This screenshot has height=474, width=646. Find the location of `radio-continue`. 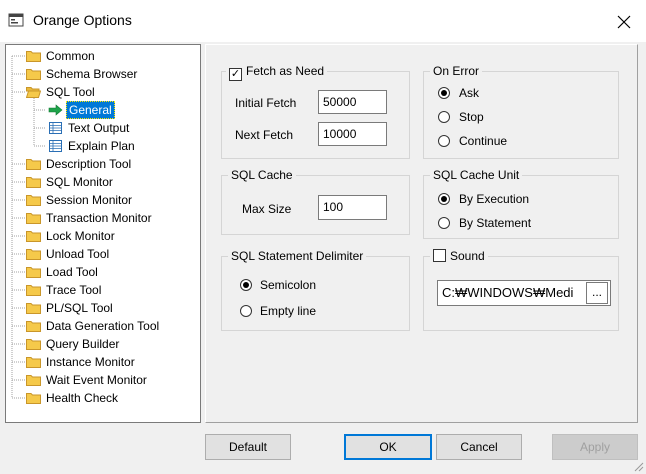

radio-continue is located at coordinates (444, 141).